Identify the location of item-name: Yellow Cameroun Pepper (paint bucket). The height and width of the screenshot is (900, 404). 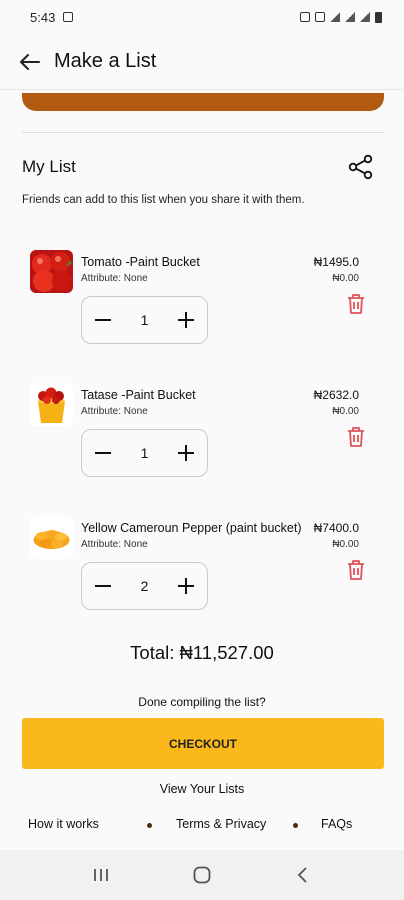
(191, 528).